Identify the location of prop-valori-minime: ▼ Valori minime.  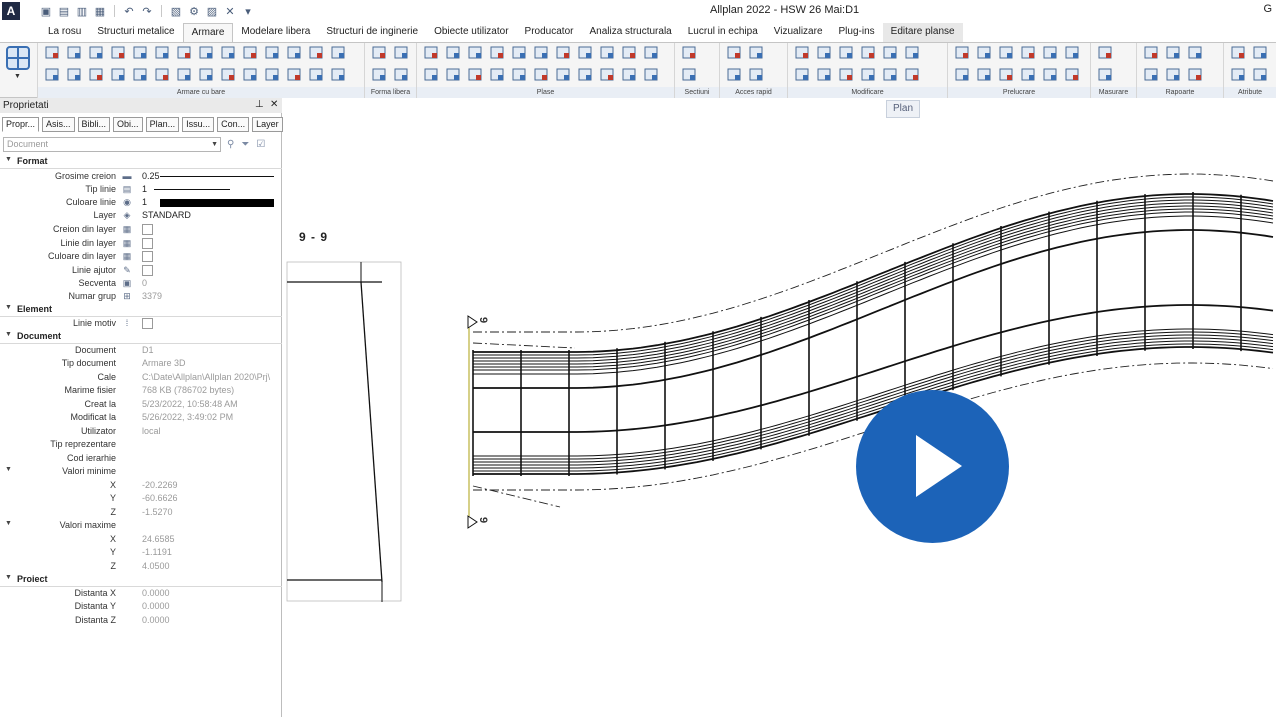
(141, 472).